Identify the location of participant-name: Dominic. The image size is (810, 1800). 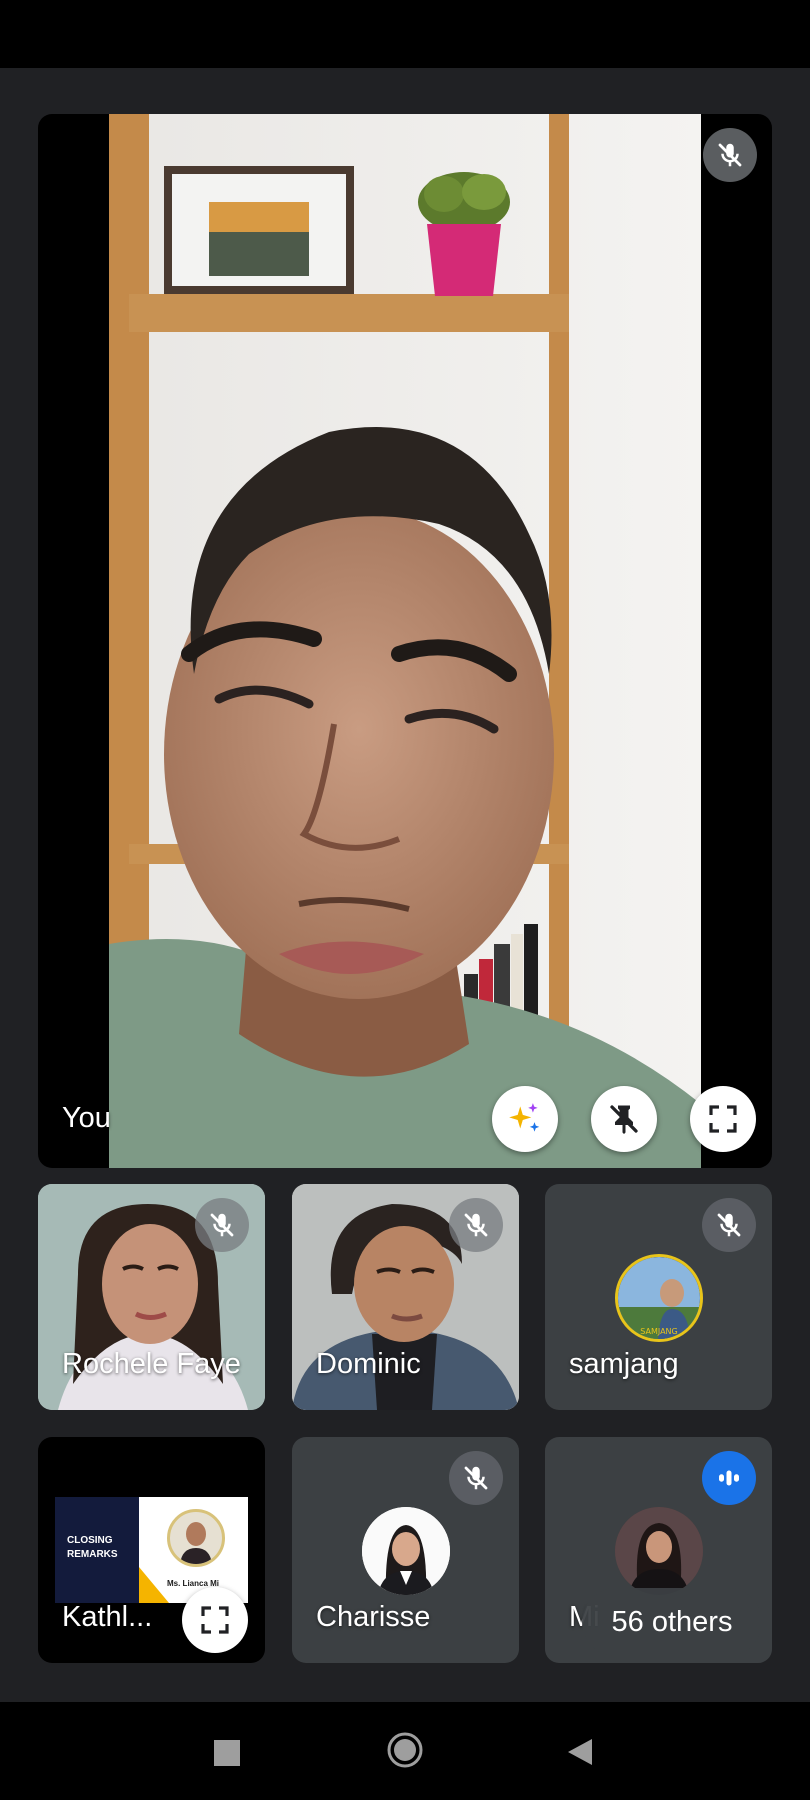
(368, 1364).